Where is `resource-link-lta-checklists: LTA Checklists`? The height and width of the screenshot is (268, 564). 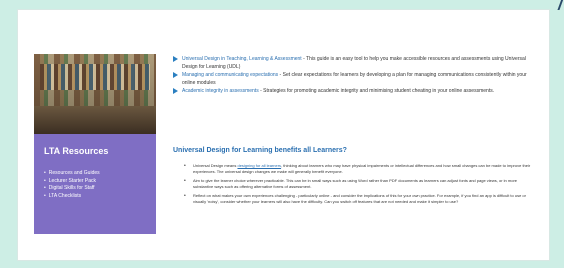
resource-link-lta-checklists: LTA Checklists is located at coordinates (72, 197).